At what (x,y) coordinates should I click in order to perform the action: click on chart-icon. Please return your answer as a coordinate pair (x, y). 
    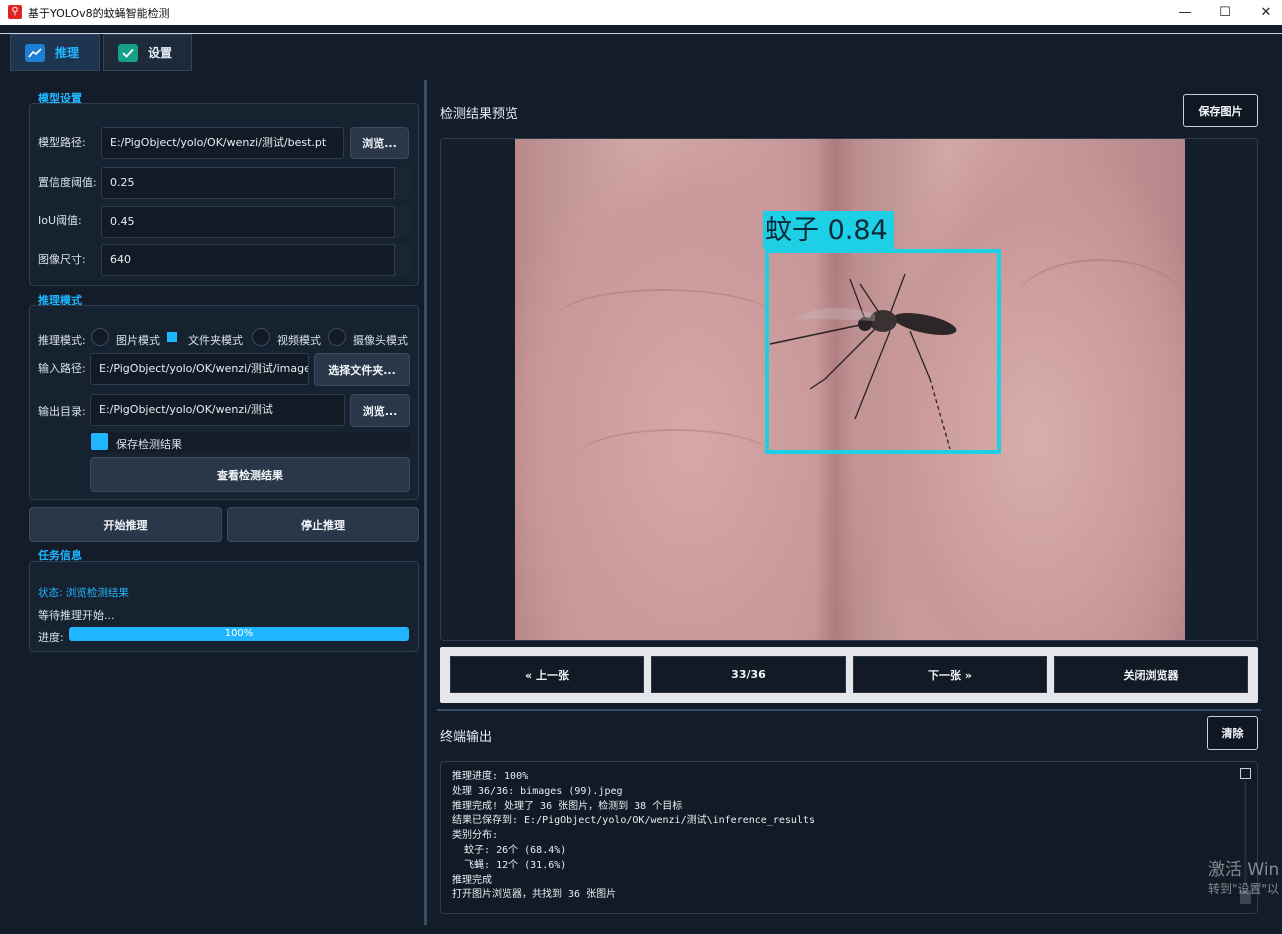
    Looking at the image, I should click on (35, 52).